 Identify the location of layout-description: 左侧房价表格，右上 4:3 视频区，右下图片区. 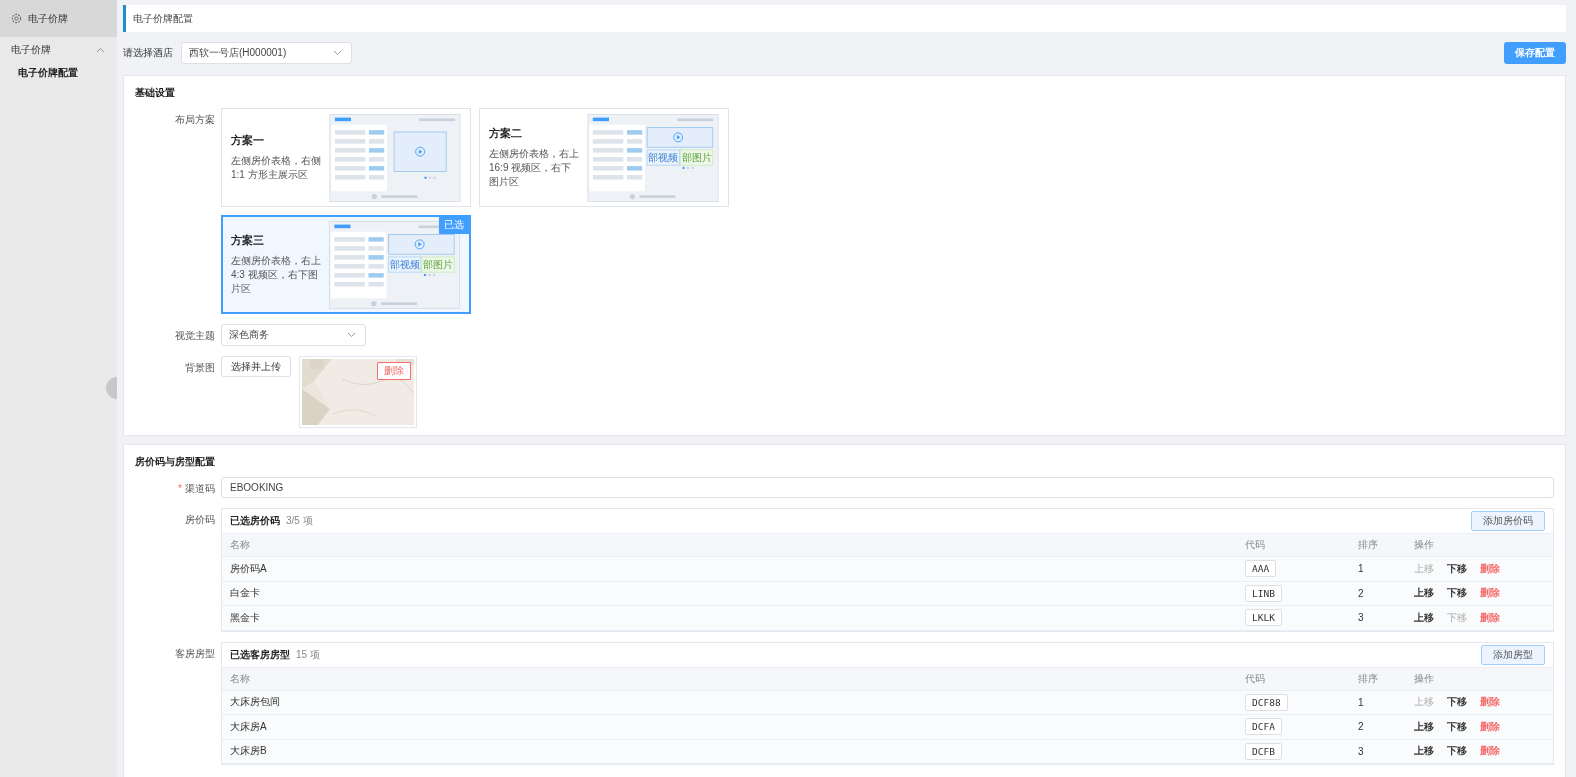
(276, 274).